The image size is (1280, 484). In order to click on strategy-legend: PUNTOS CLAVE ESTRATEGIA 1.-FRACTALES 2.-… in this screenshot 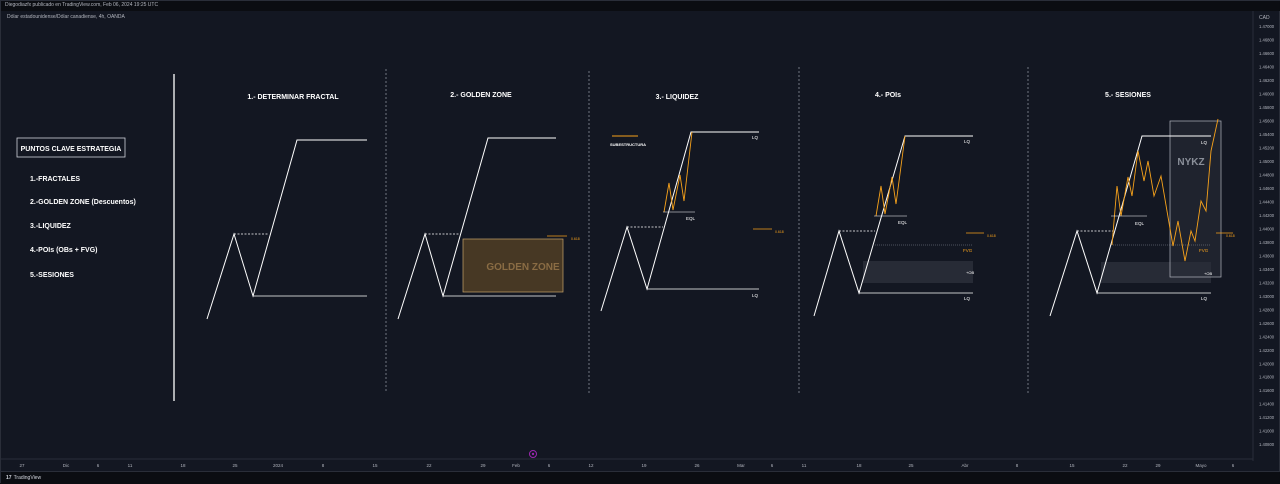, I will do `click(76, 208)`.